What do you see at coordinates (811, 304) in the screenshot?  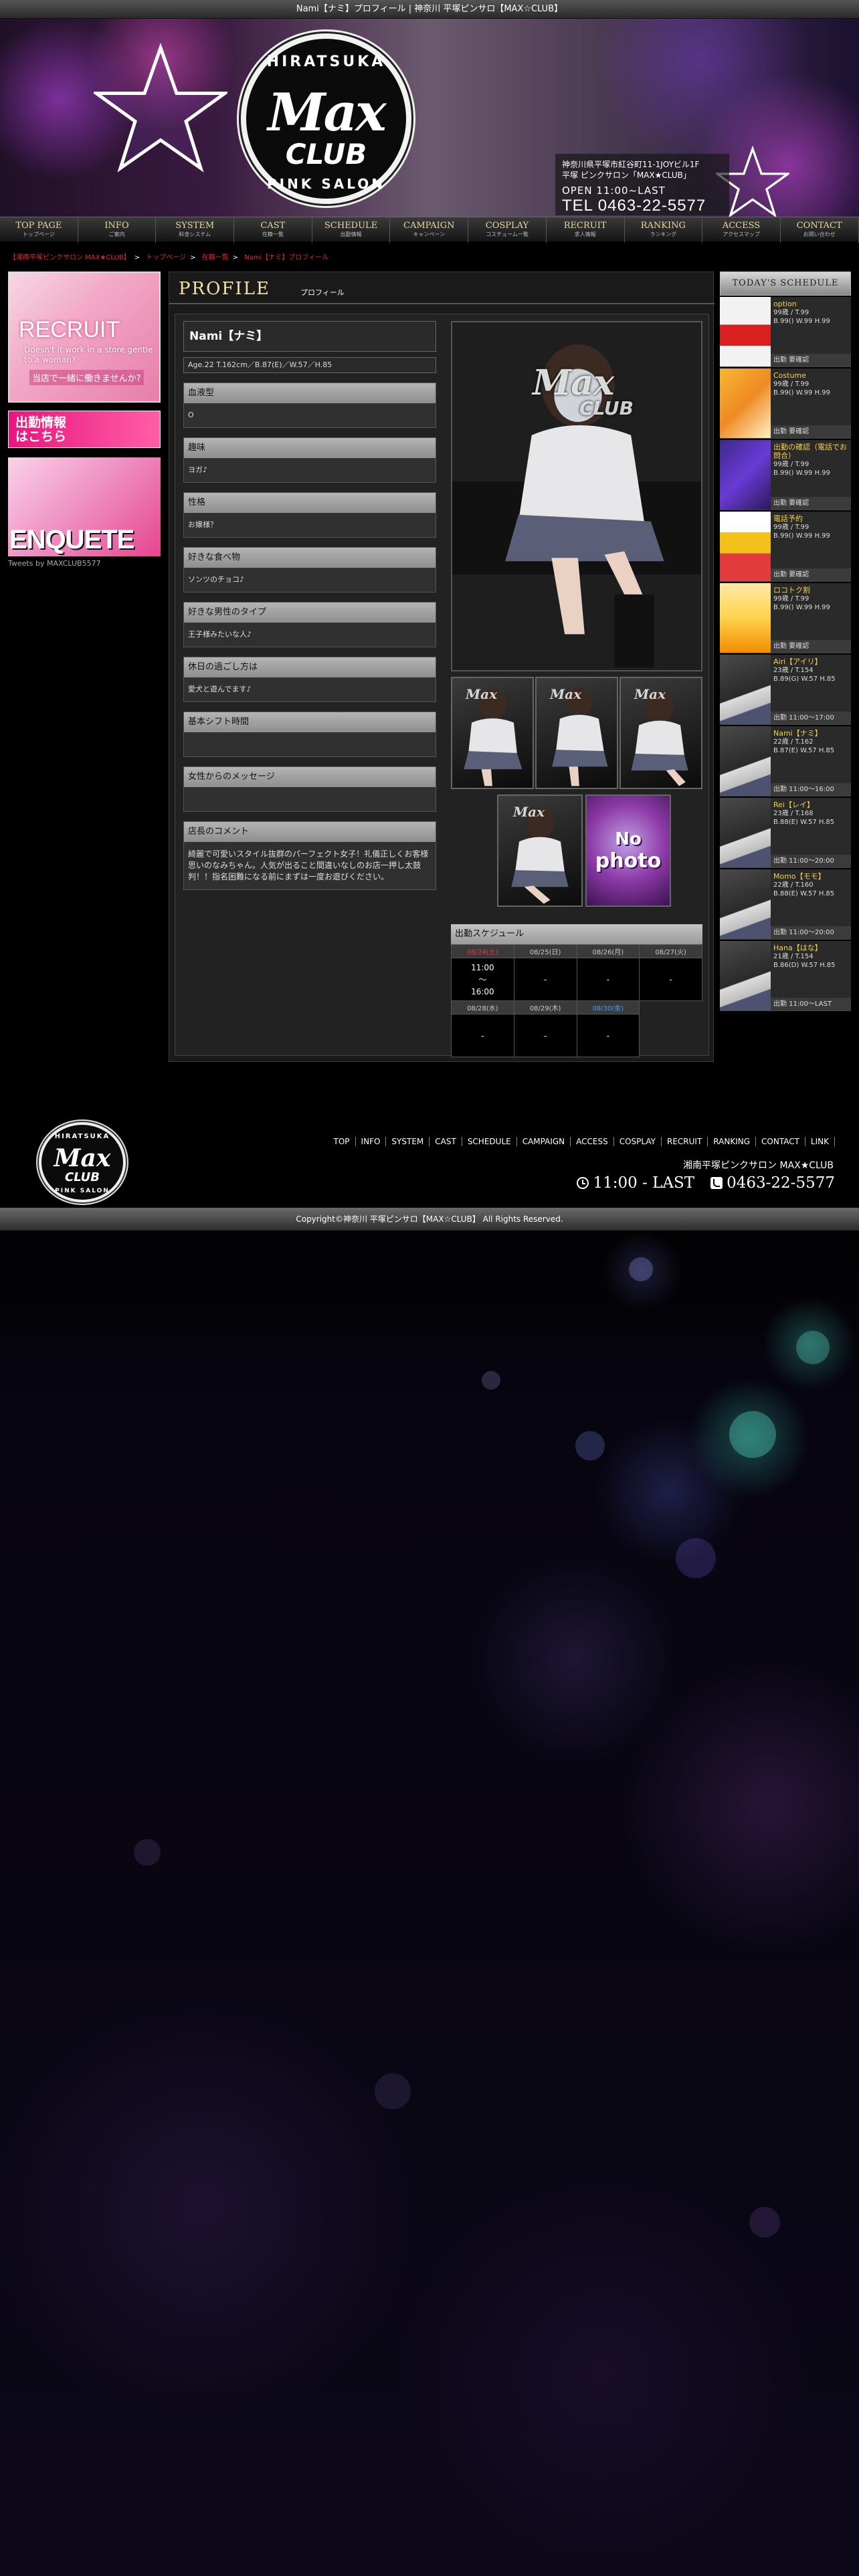 I see `today-schedule-name: option` at bounding box center [811, 304].